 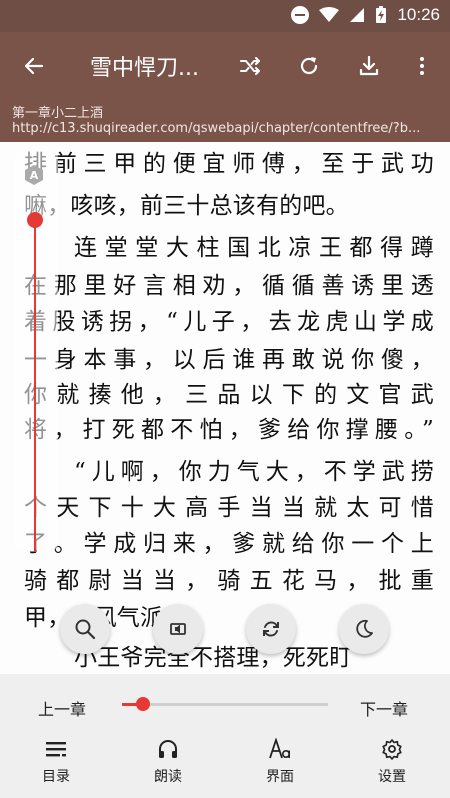 What do you see at coordinates (58, 113) in the screenshot?
I see `chapter-name: 第一章小二上酒` at bounding box center [58, 113].